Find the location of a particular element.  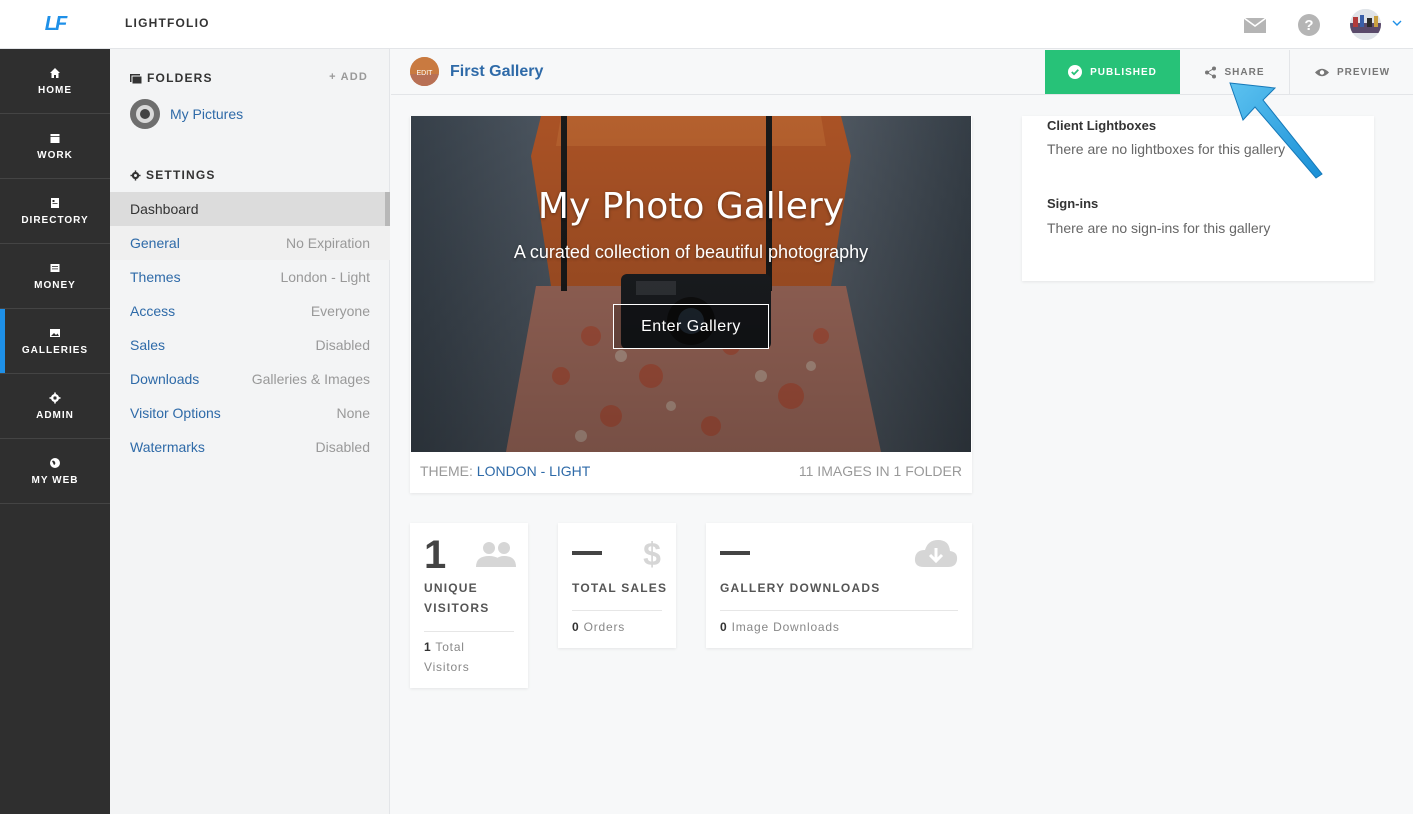

folder-name: My Pictures is located at coordinates (207, 114).